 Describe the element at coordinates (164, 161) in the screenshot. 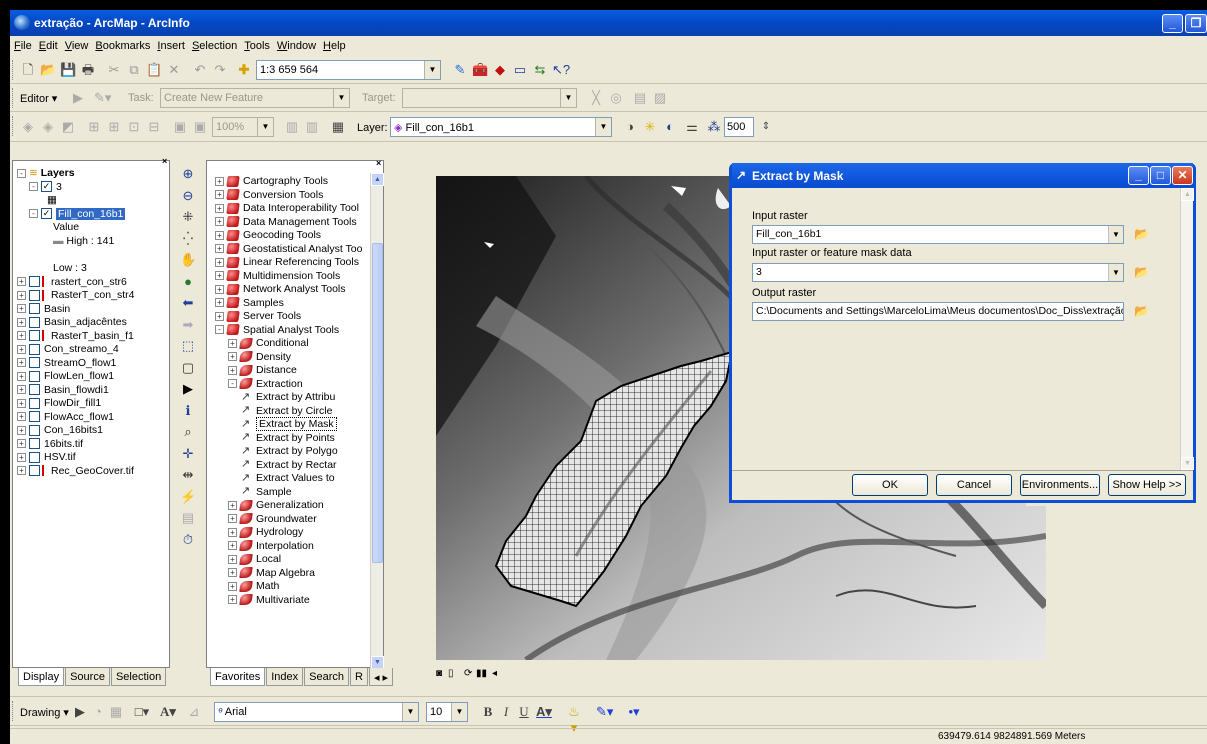

I see `toc-close-icon: ×` at that location.